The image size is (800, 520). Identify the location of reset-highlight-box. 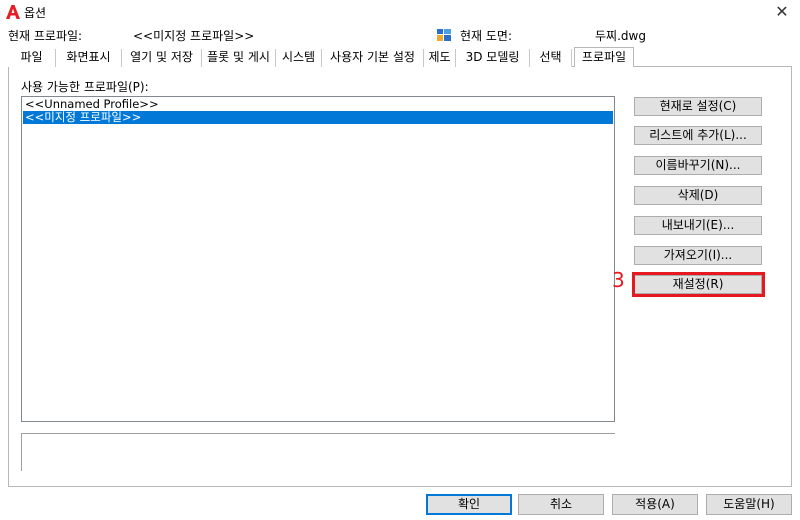
(698, 284).